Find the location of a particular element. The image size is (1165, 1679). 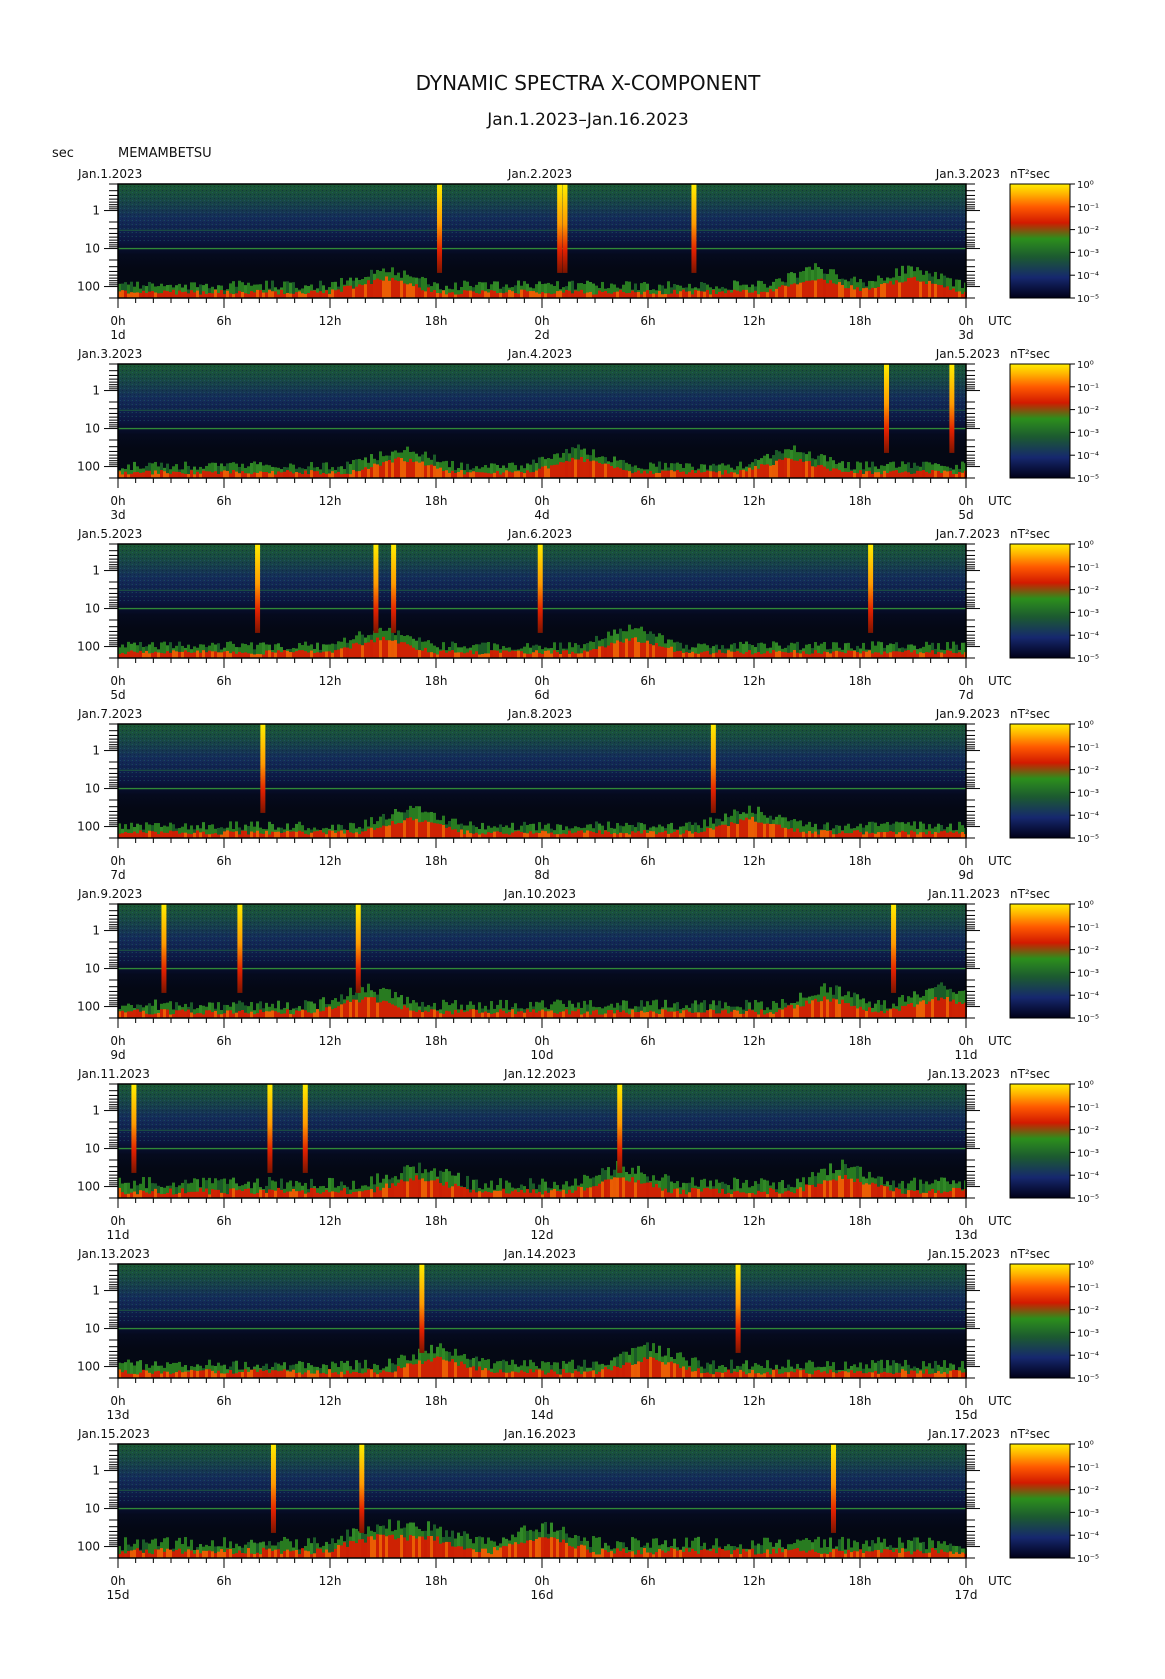

colorbar-tick-label: 10⁻⁴ is located at coordinates (1088, 816).